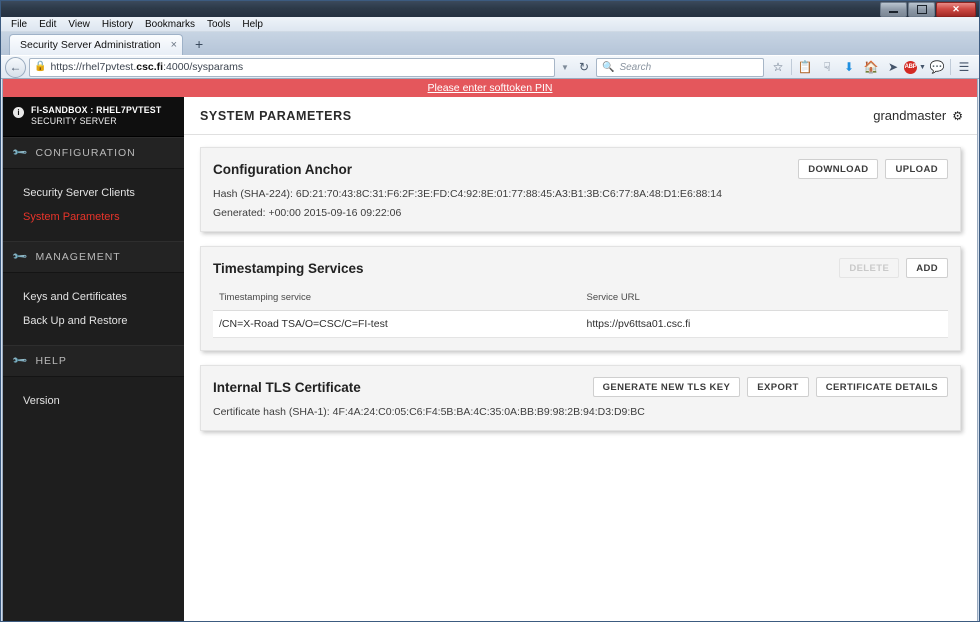 This screenshot has height=622, width=980. I want to click on sidebar-section-label: HELP, so click(51, 360).